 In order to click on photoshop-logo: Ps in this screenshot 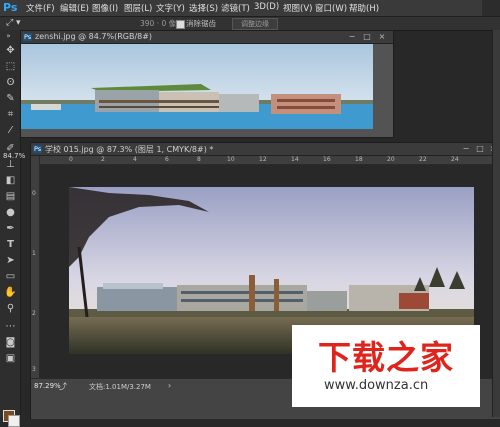, I will do `click(10, 7)`.